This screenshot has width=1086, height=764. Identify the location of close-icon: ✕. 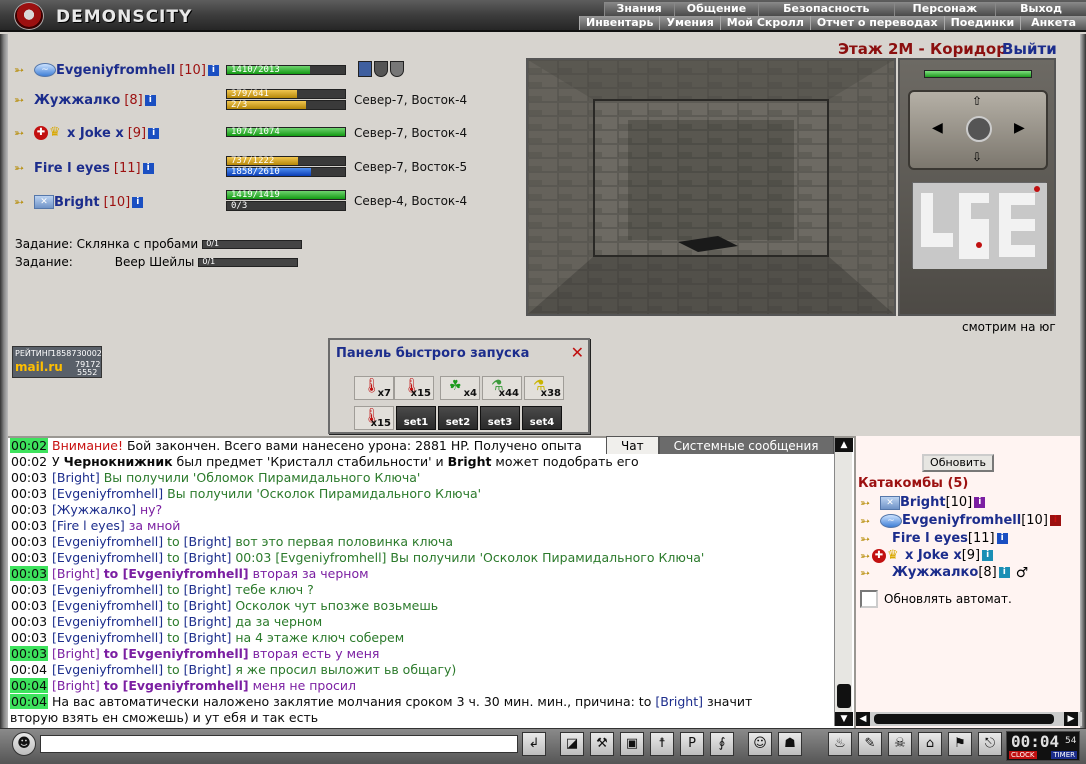
(577, 352).